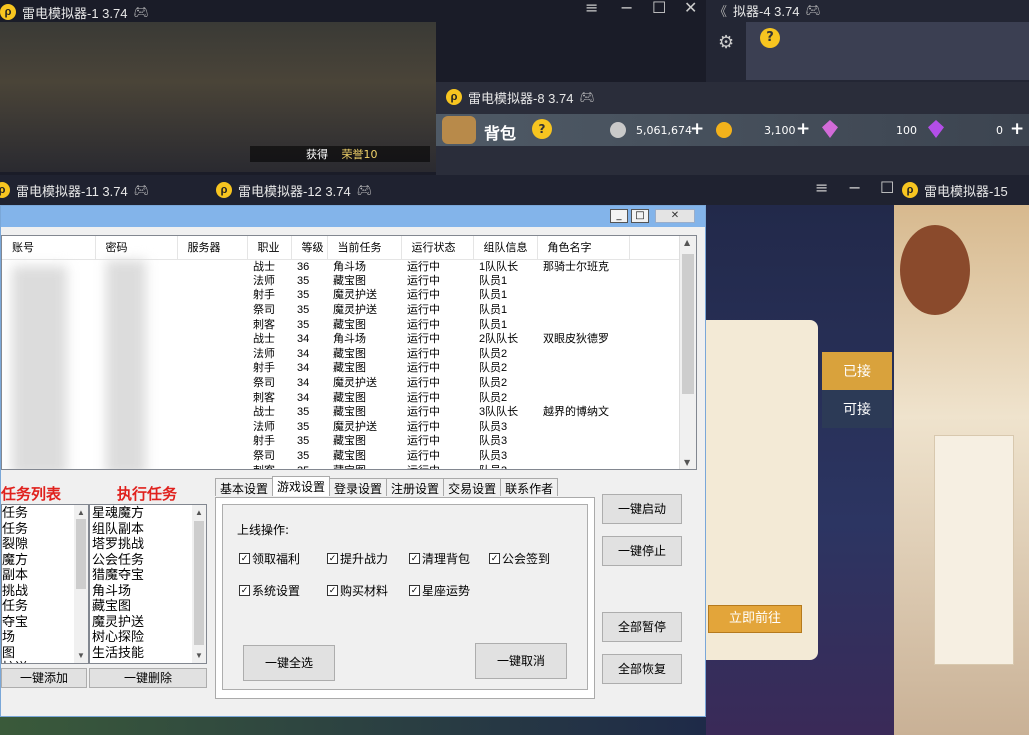 This screenshot has width=1029, height=735. I want to click on window-11-title: 雷电模拟器-11 3.74, so click(72, 191).